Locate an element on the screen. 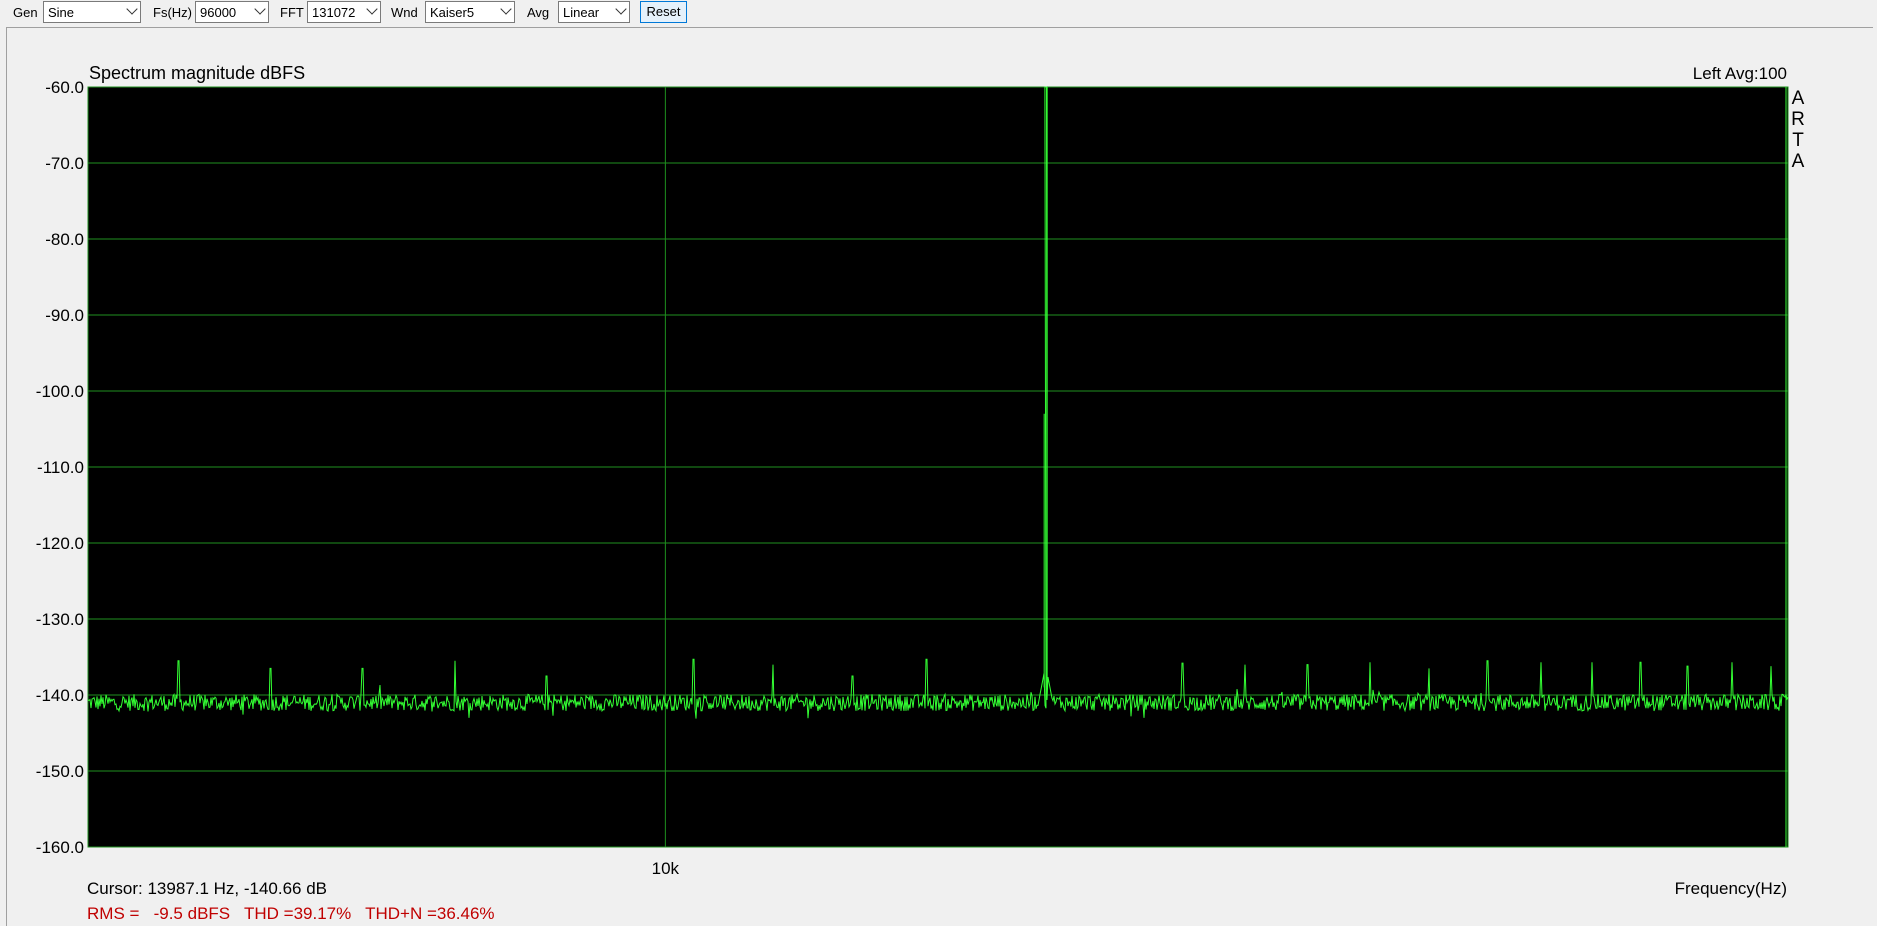  chart-title: Spectrum magnitude dBFS is located at coordinates (197, 73).